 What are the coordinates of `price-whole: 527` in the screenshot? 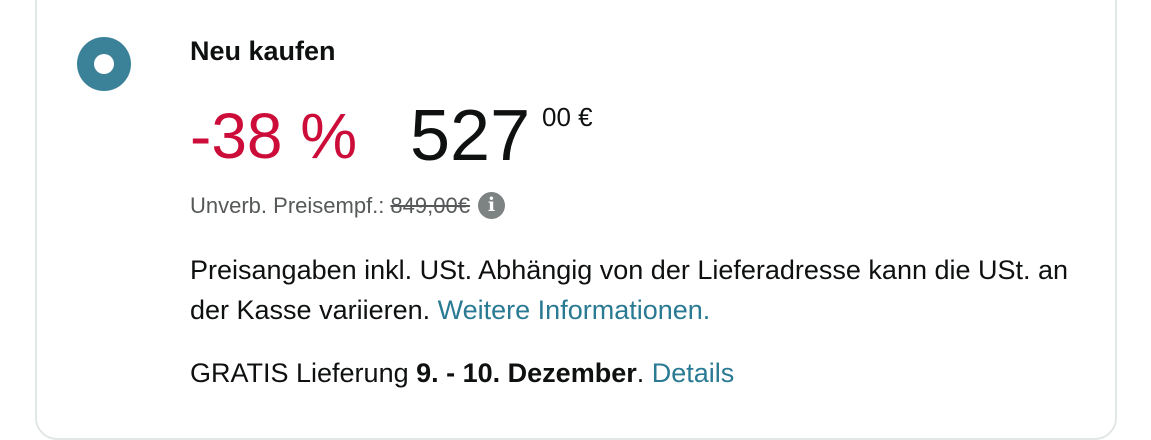 It's located at (470, 136).